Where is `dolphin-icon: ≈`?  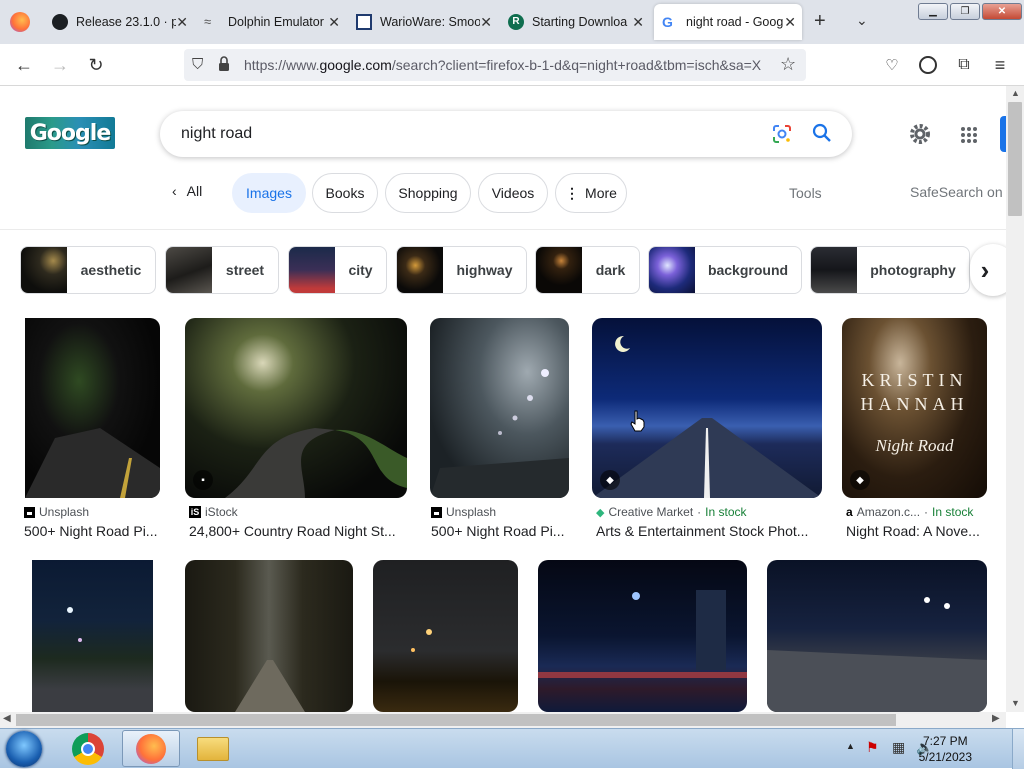 dolphin-icon: ≈ is located at coordinates (208, 21).